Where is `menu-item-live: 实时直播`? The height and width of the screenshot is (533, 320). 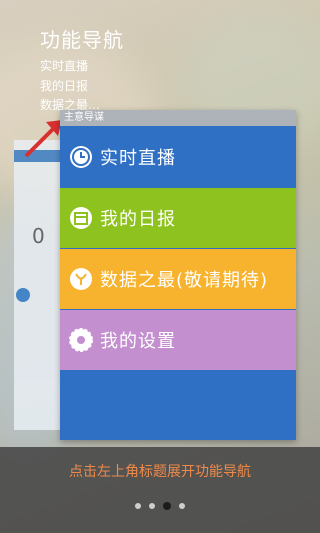
menu-item-live: 实时直播 is located at coordinates (178, 157).